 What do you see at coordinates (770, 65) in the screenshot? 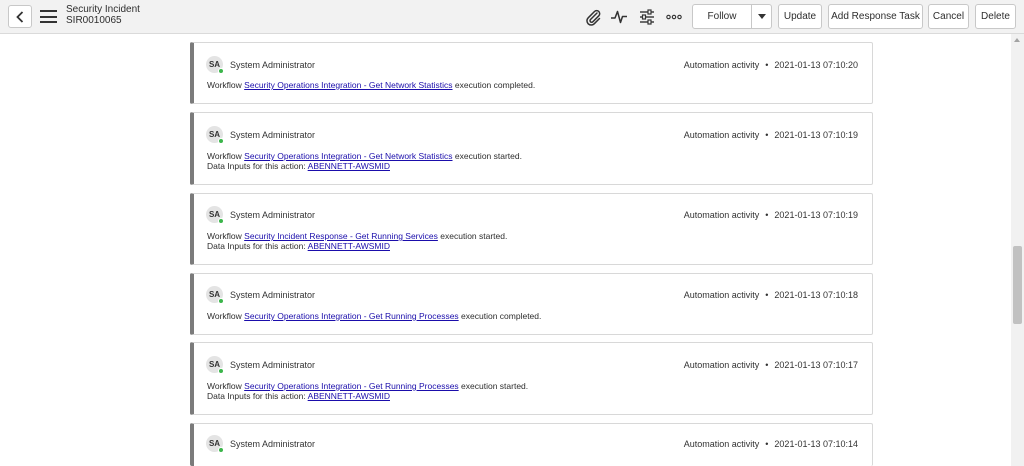
I see `activity-meta: Automation activity • 2021-01-13 07:10:20` at bounding box center [770, 65].